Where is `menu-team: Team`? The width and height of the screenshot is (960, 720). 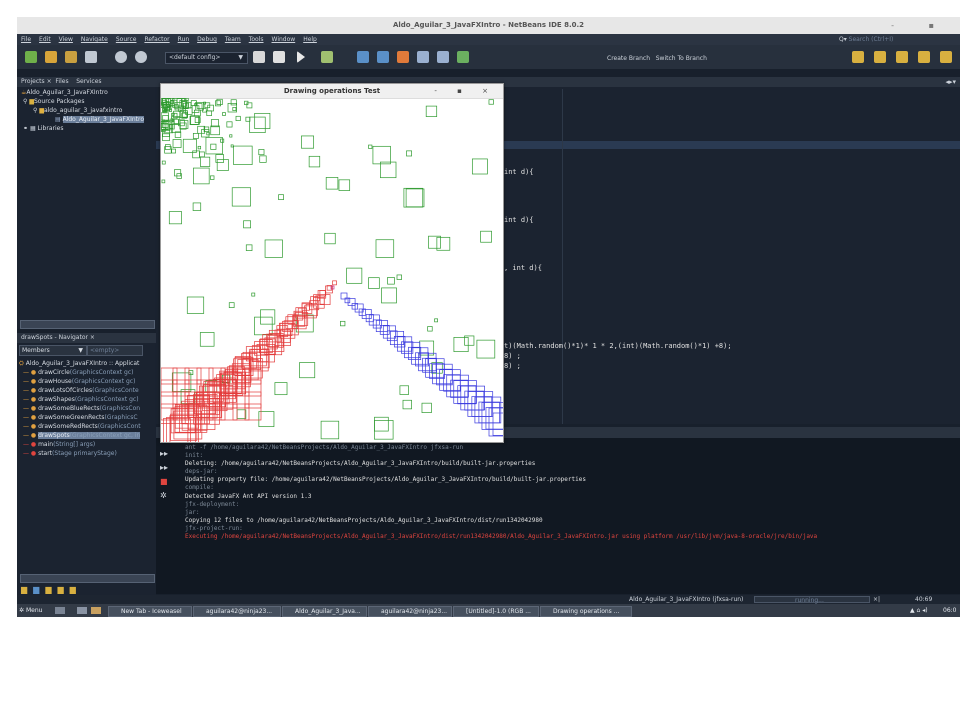 menu-team: Team is located at coordinates (233, 39).